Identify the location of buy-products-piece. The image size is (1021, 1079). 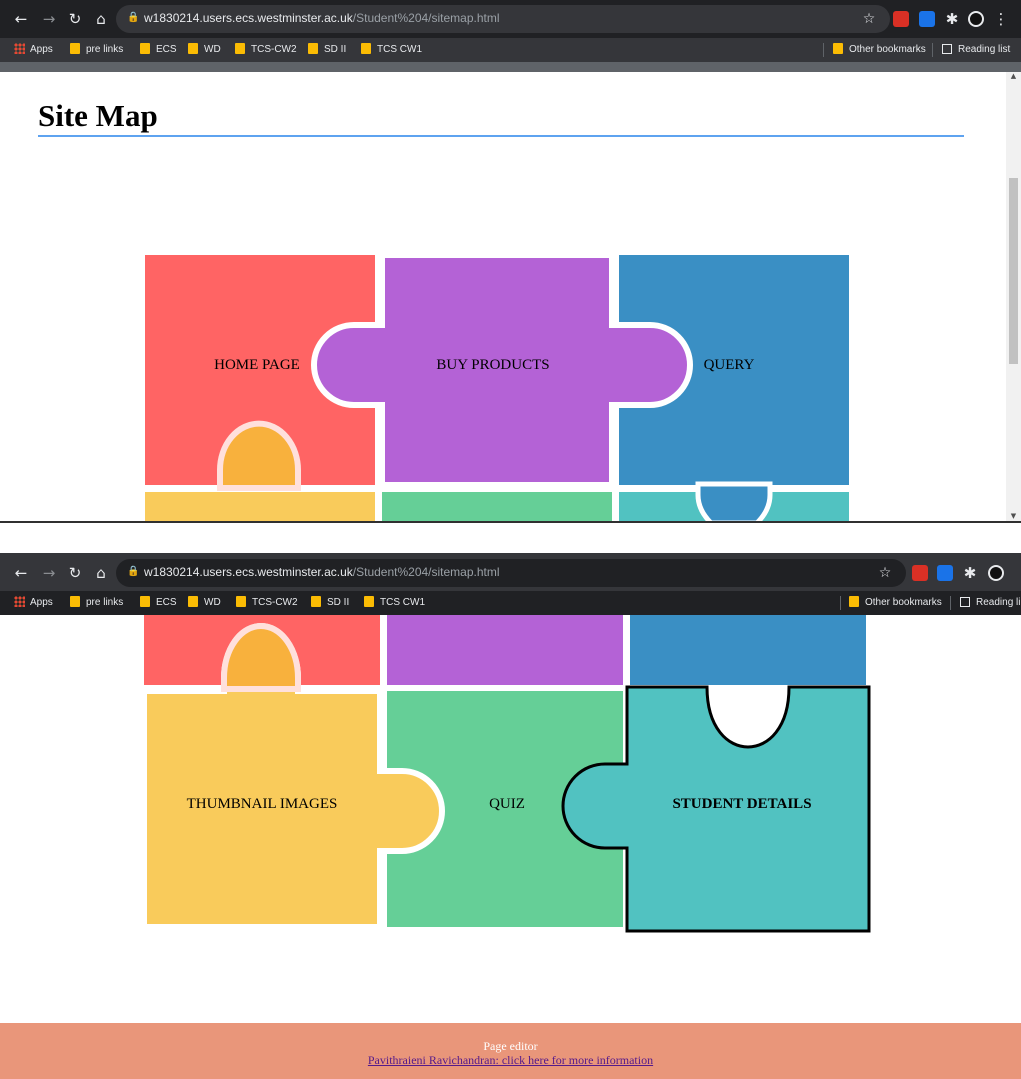
(505, 650).